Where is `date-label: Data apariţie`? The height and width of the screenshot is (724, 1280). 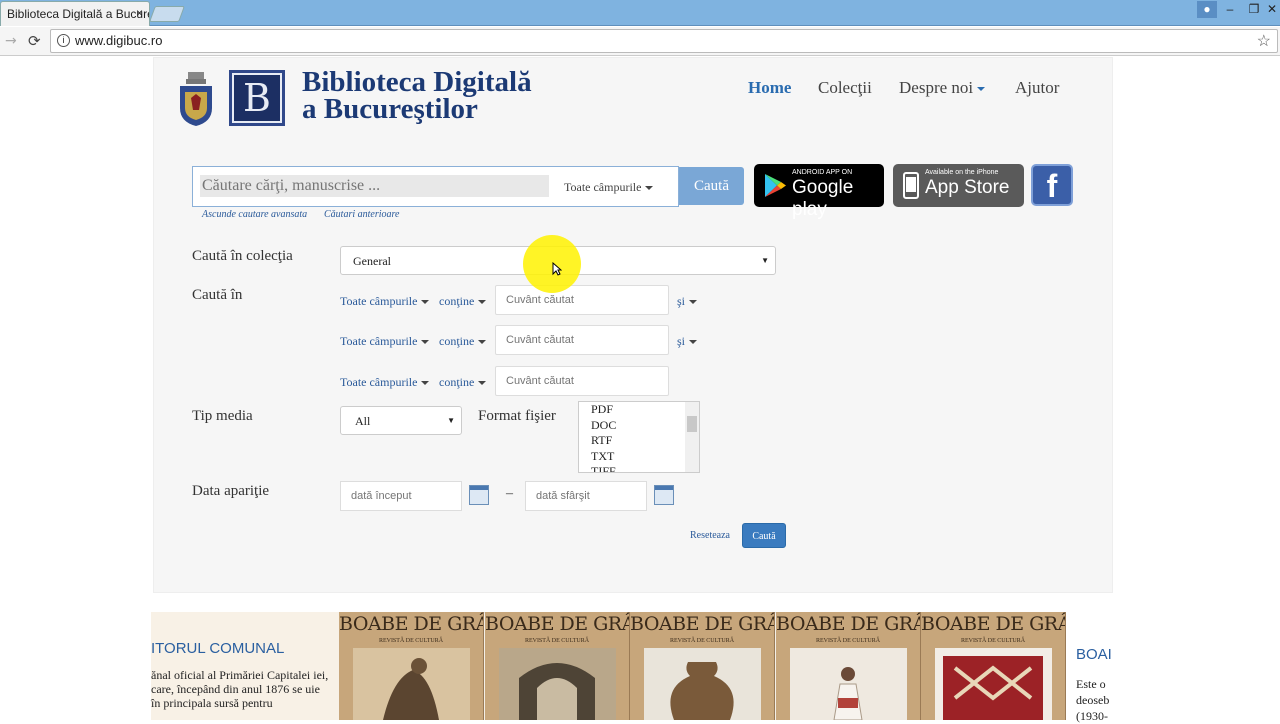
date-label: Data apariţie is located at coordinates (231, 491).